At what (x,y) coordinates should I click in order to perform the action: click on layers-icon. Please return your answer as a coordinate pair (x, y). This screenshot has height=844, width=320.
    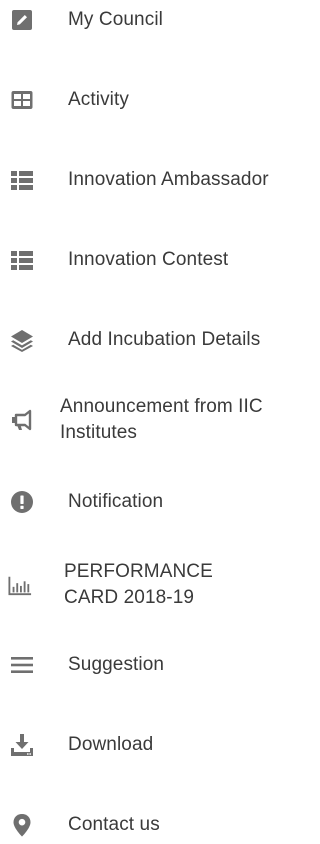
    Looking at the image, I should click on (22, 340).